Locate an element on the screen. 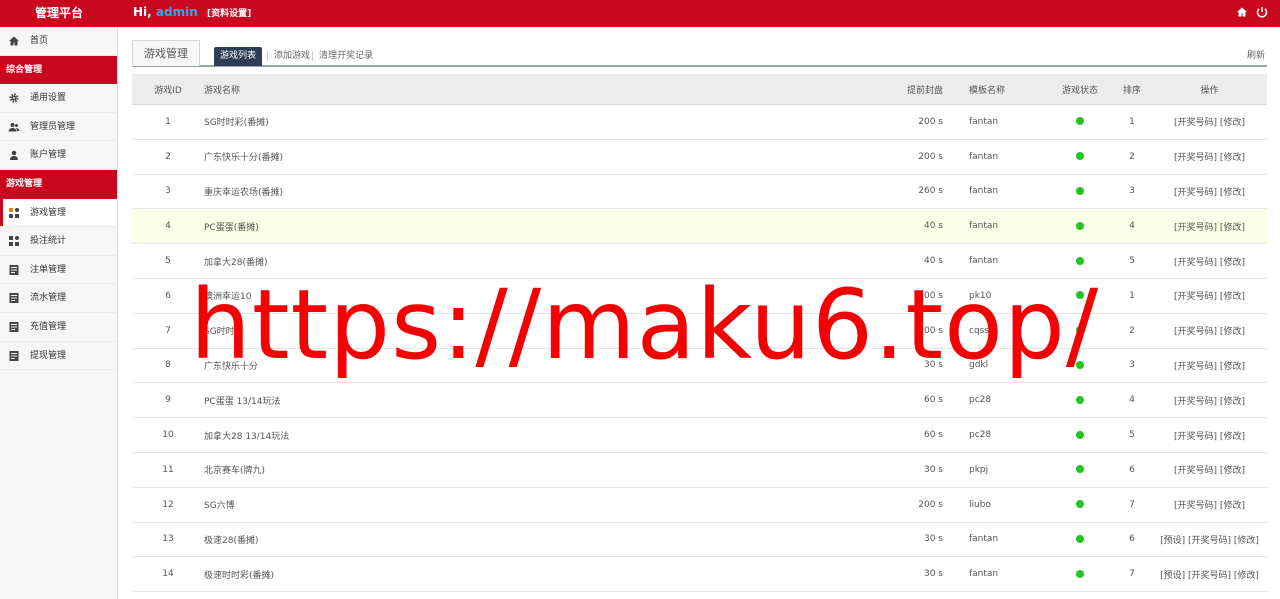 This screenshot has width=1280, height=599. cell-id: 8 is located at coordinates (168, 365).